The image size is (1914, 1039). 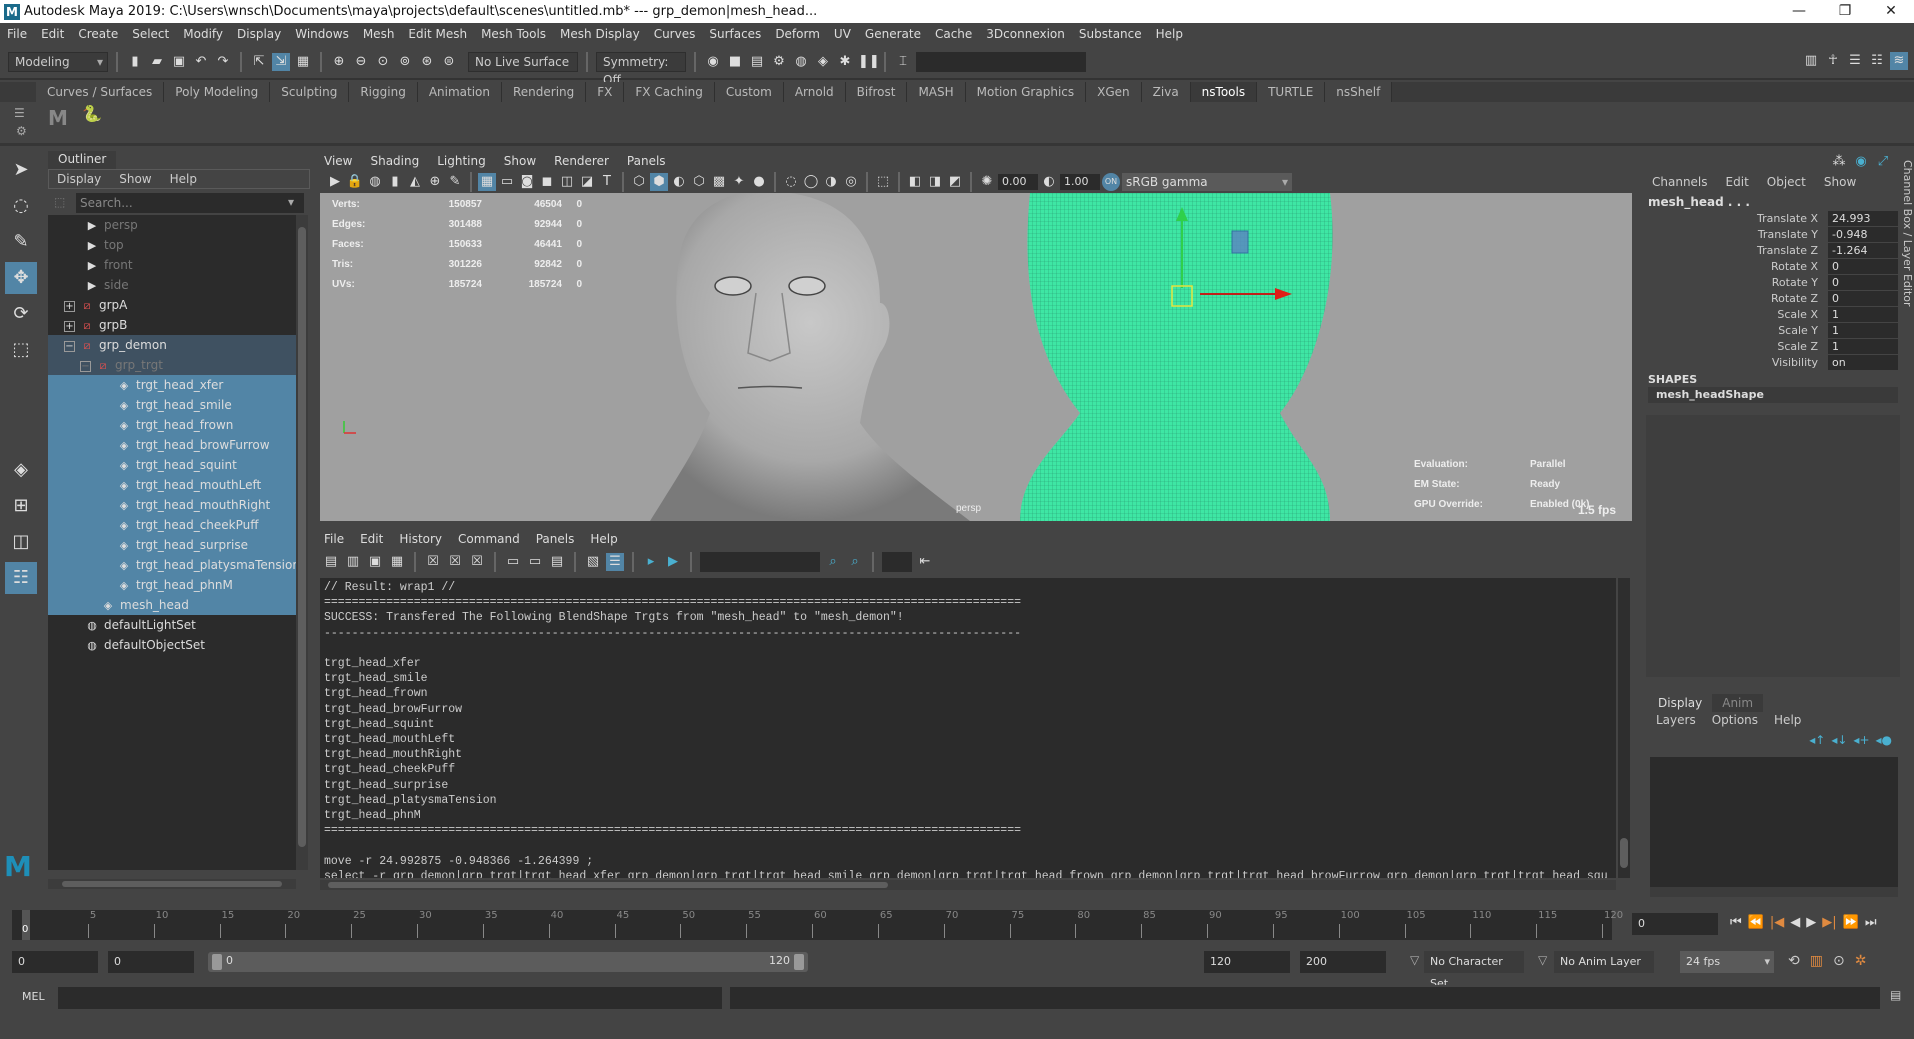 I want to click on outliner-item: ◈ trgt_head_surprise, so click(x=172, y=545).